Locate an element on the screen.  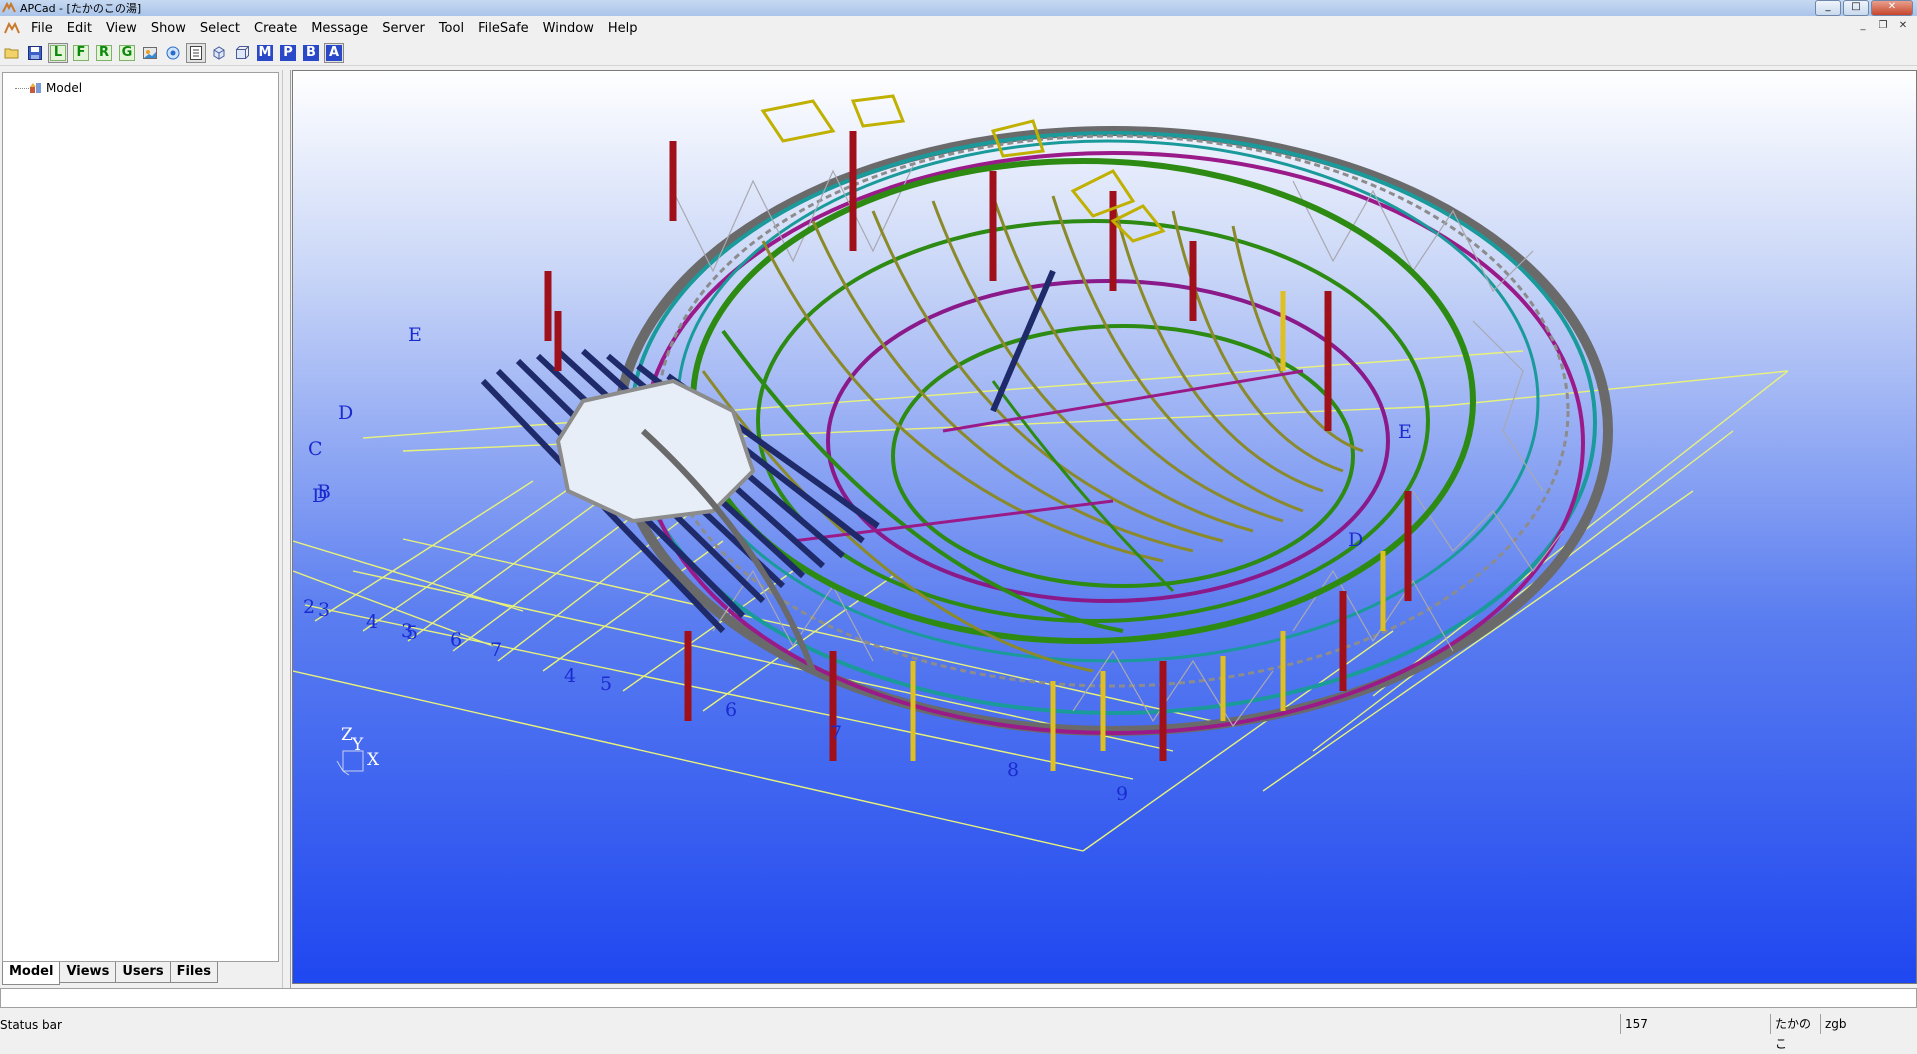
grid-label-2: 2 is located at coordinates (309, 607).